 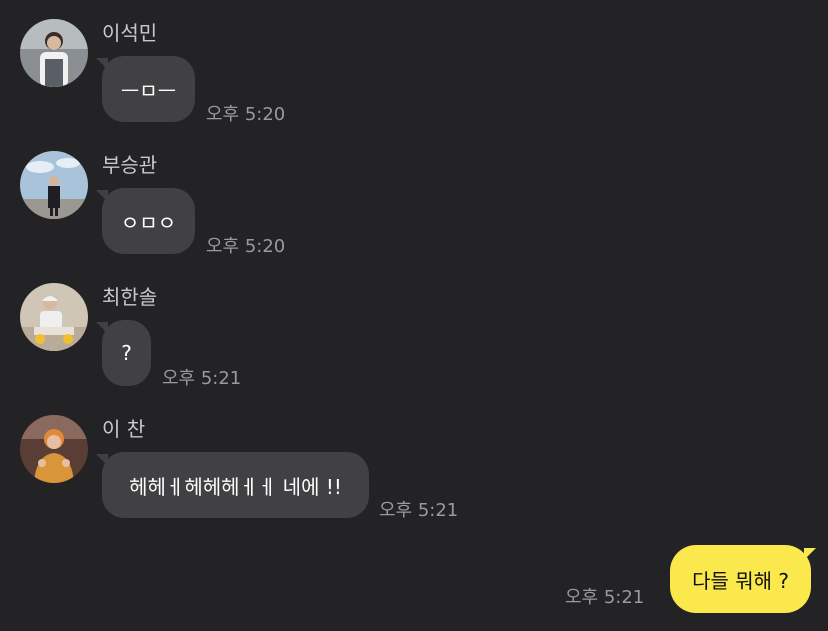 What do you see at coordinates (743, 579) in the screenshot?
I see `my-message-bubble: 다들 뭐해 ?` at bounding box center [743, 579].